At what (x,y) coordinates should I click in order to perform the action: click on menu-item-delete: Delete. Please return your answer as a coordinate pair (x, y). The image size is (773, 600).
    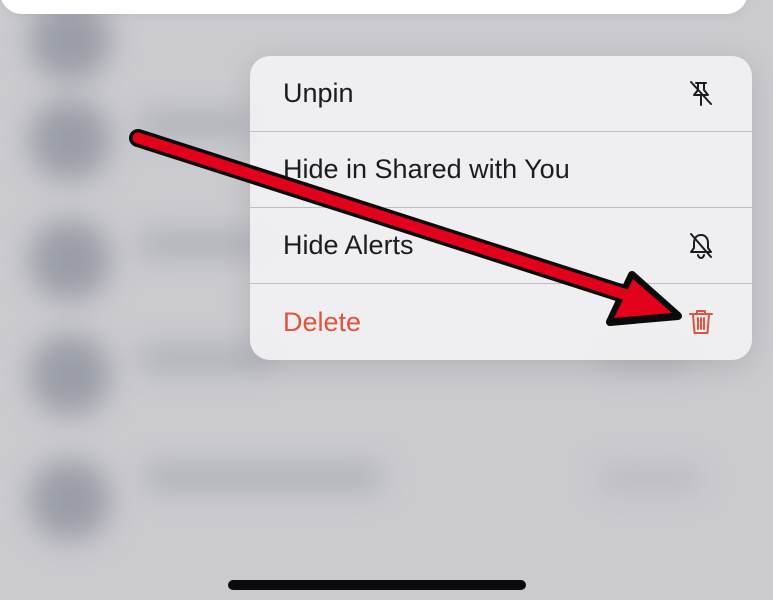
    Looking at the image, I should click on (501, 322).